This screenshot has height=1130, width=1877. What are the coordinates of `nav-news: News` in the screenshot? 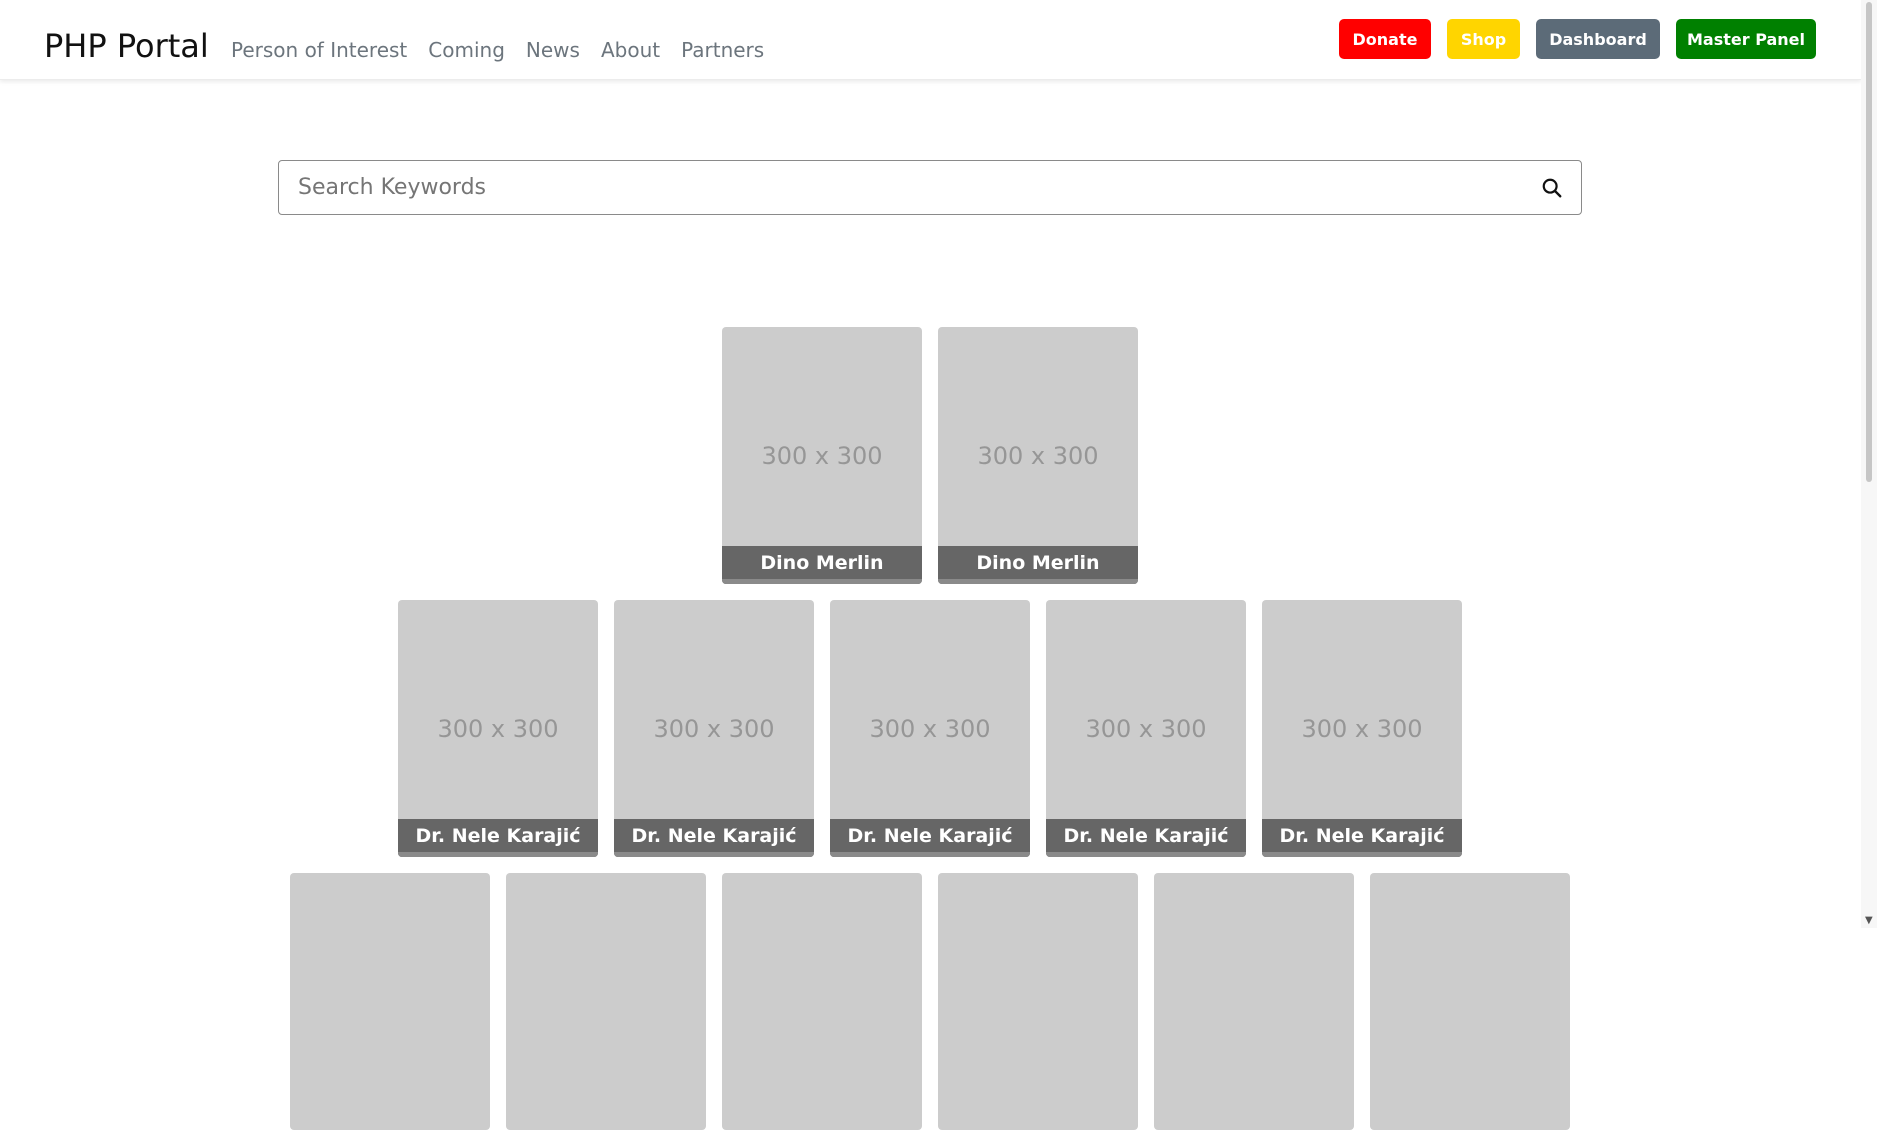 It's located at (553, 50).